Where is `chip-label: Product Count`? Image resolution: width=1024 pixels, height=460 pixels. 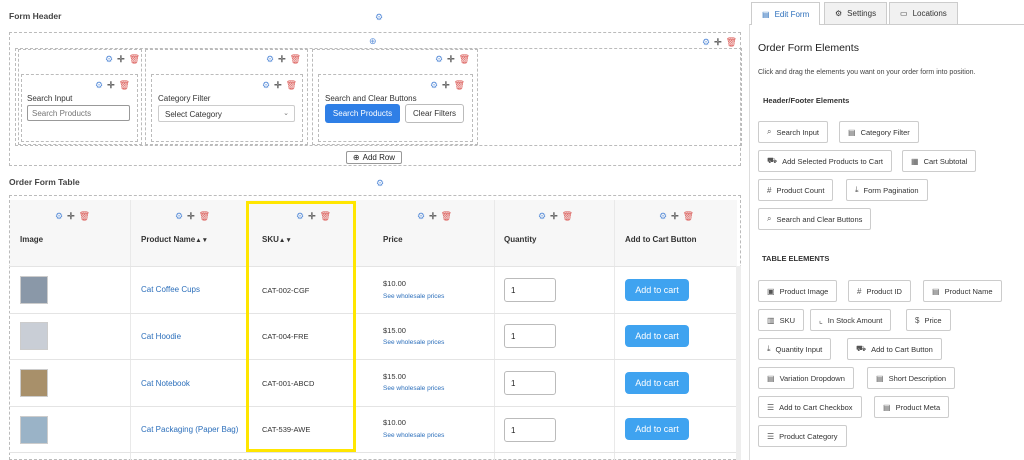 chip-label: Product Count is located at coordinates (800, 190).